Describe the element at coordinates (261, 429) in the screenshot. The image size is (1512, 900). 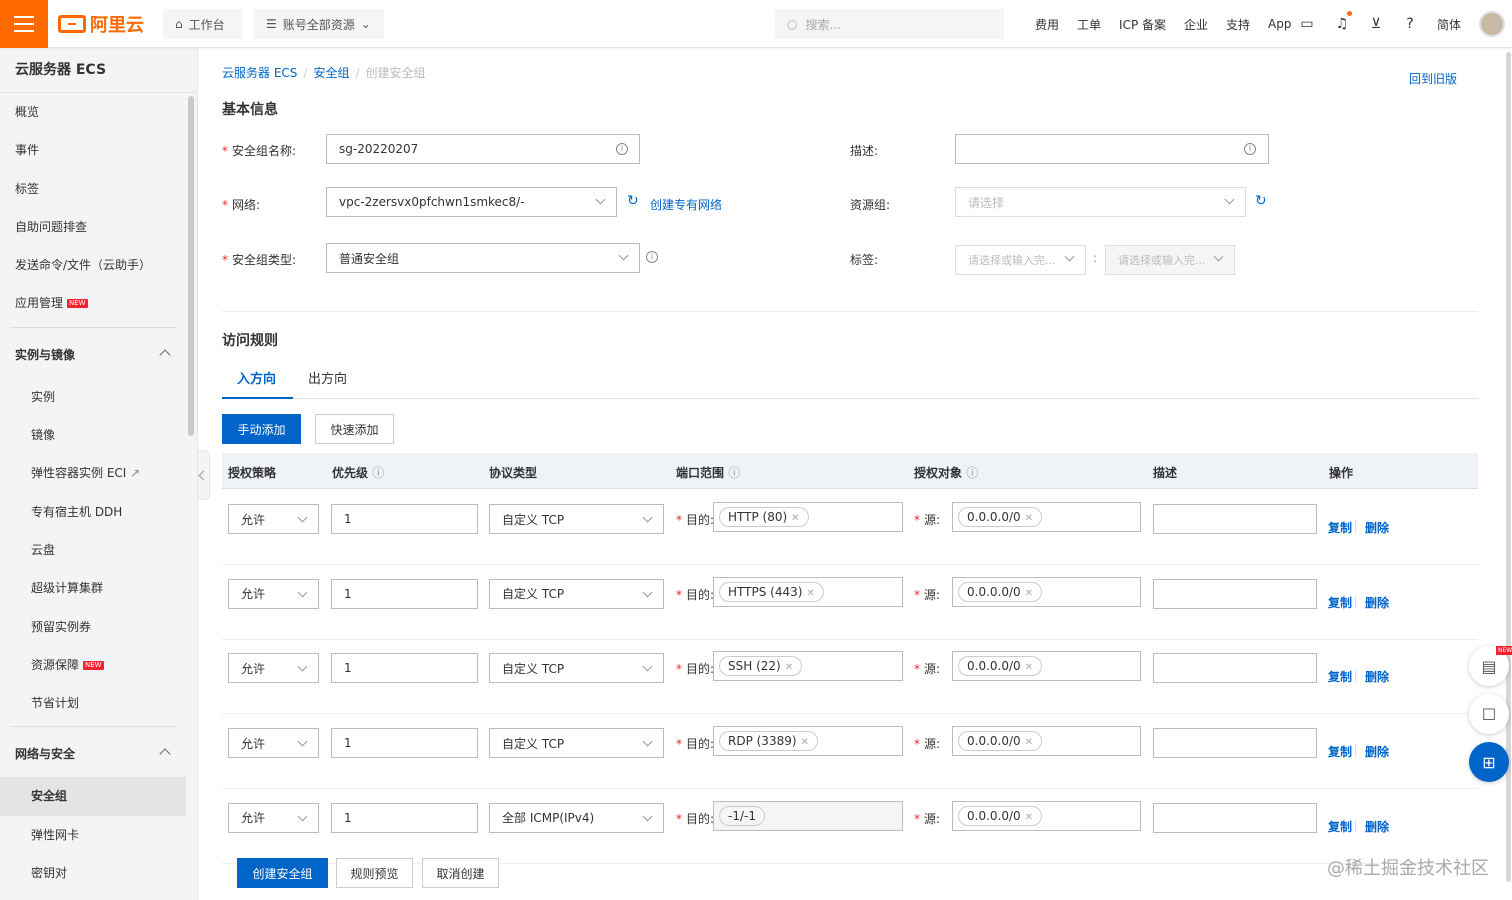
I see `manual-add-button: 手动添加` at that location.